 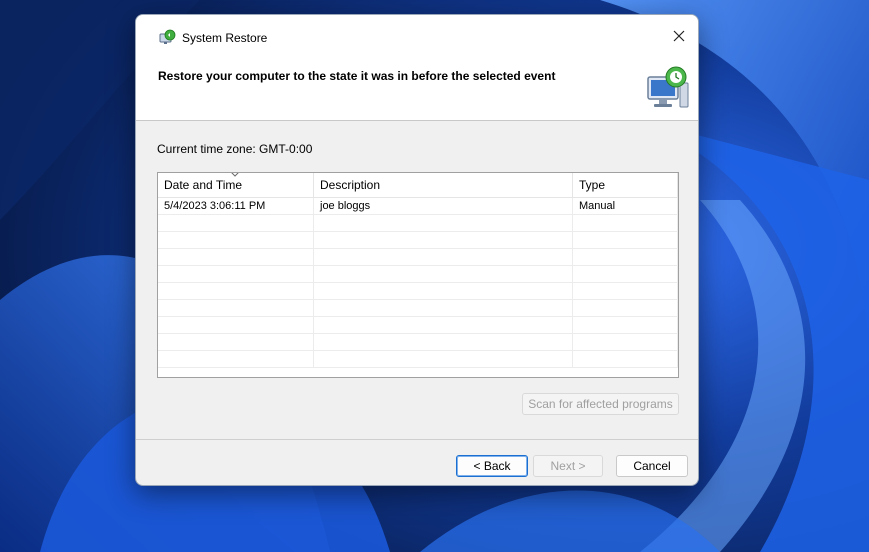 I want to click on close-icon, so click(x=679, y=36).